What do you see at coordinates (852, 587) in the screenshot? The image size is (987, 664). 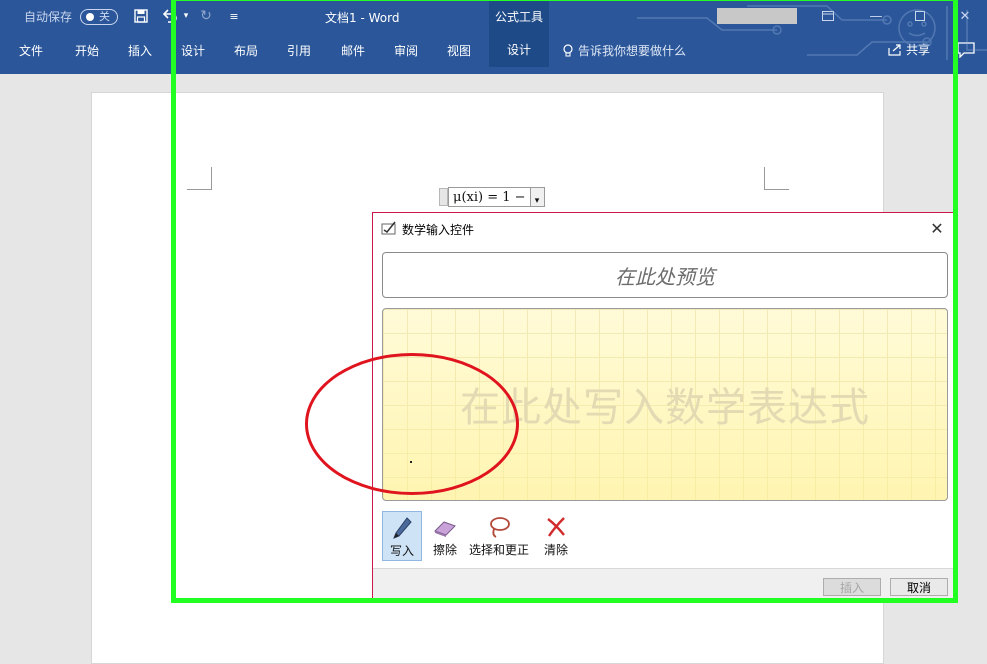 I see `insert-button: 插入` at bounding box center [852, 587].